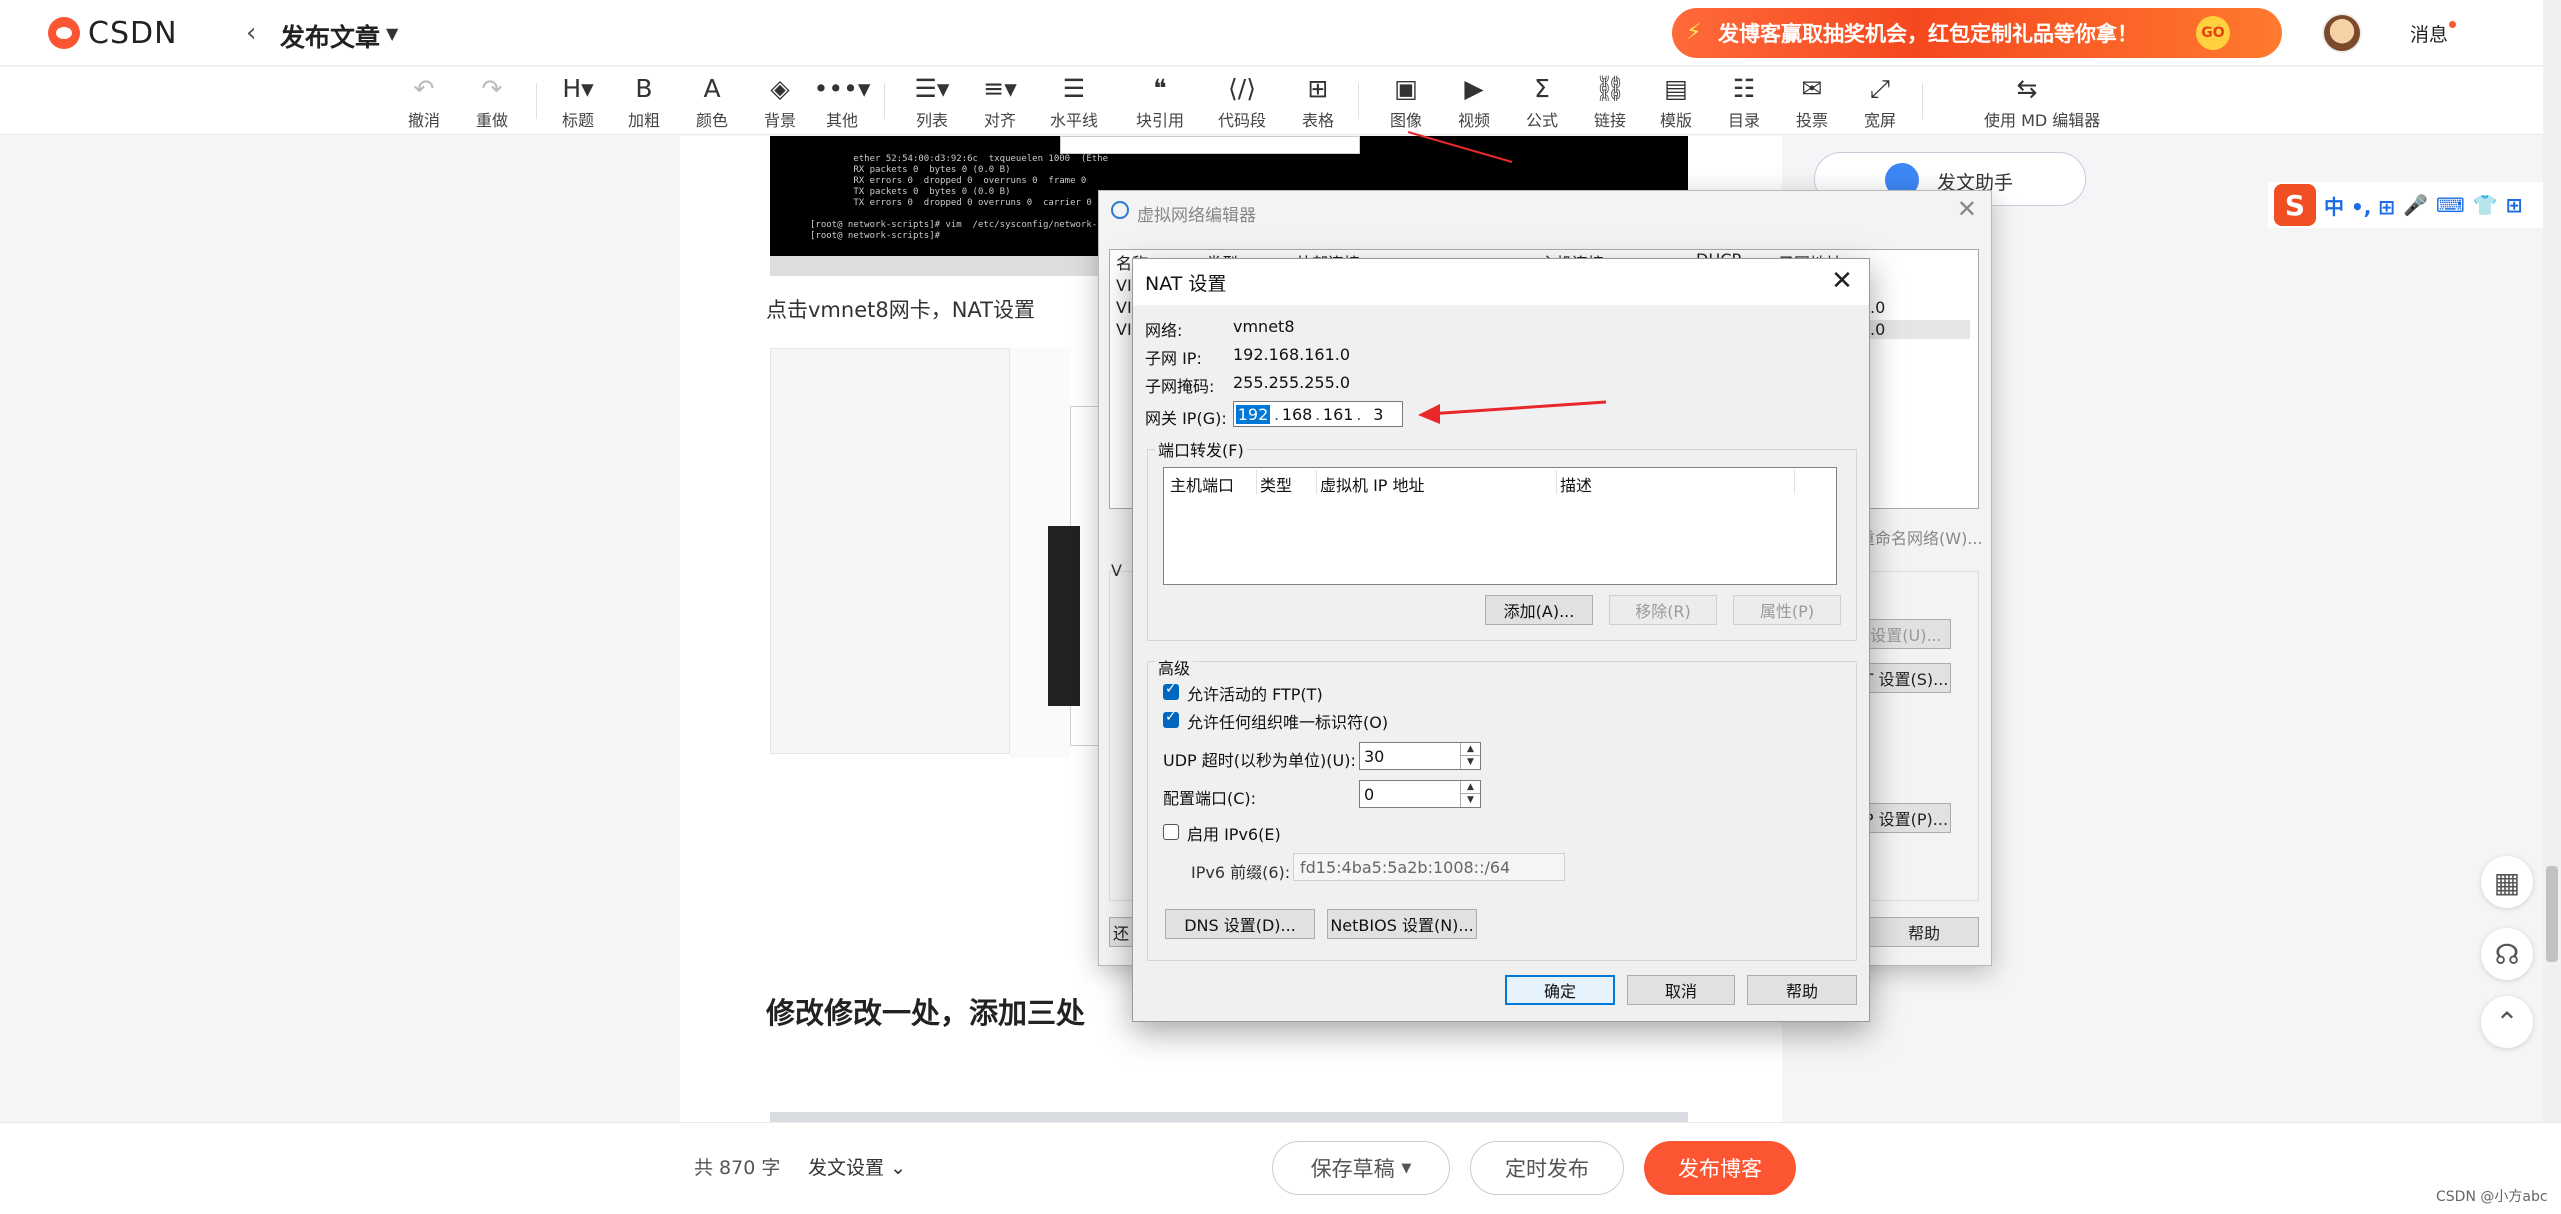 The height and width of the screenshot is (1214, 2561). Describe the element at coordinates (1242, 102) in the screenshot. I see `code-button: ⟨/⟩ 代码段` at that location.